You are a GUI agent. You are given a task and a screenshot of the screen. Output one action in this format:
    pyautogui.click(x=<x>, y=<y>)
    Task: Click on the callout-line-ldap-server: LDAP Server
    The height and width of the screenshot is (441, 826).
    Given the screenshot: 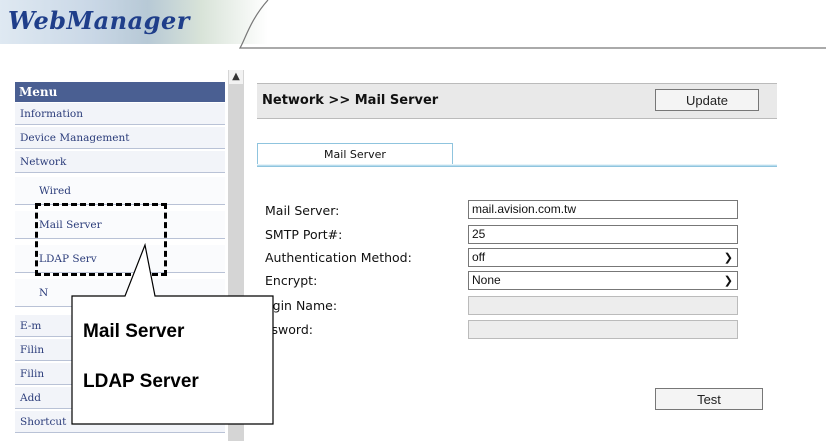 What is the action you would take?
    pyautogui.click(x=141, y=381)
    